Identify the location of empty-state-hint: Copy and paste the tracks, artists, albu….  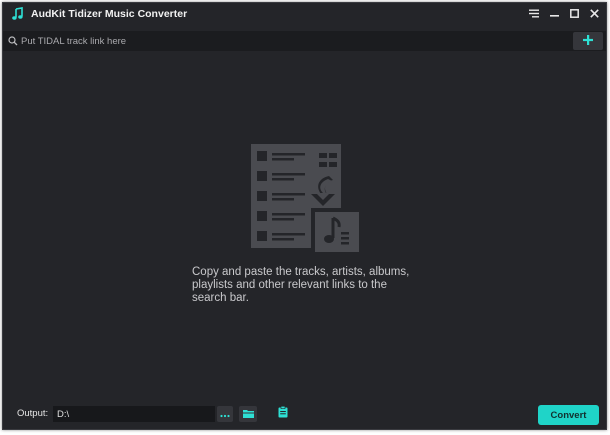
(301, 285).